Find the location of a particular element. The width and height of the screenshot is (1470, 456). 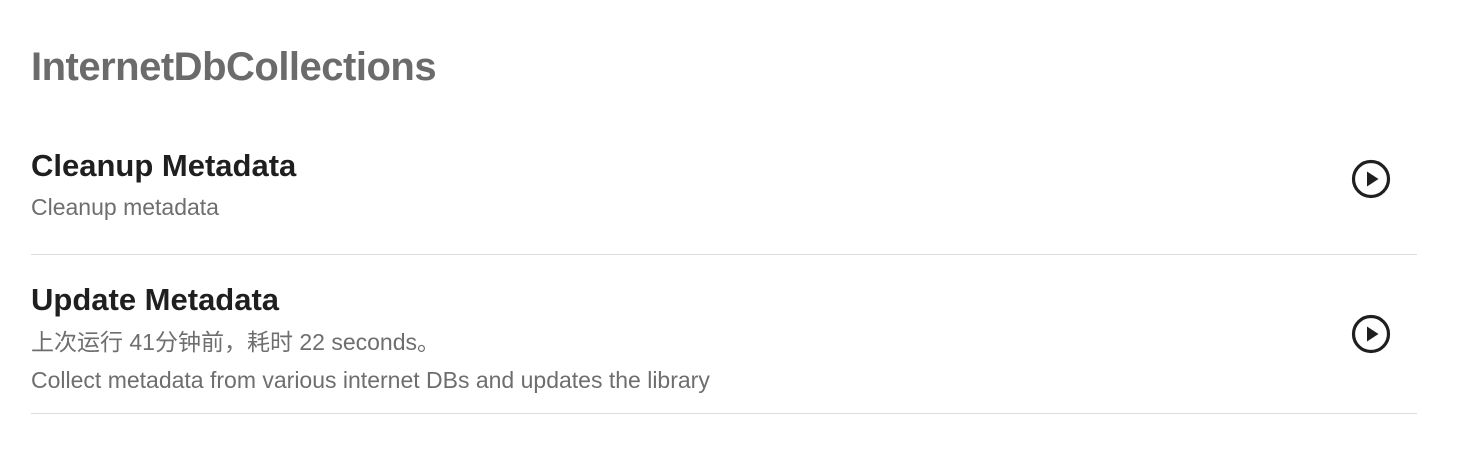

task-description: Cleanup metadata is located at coordinates (125, 207).